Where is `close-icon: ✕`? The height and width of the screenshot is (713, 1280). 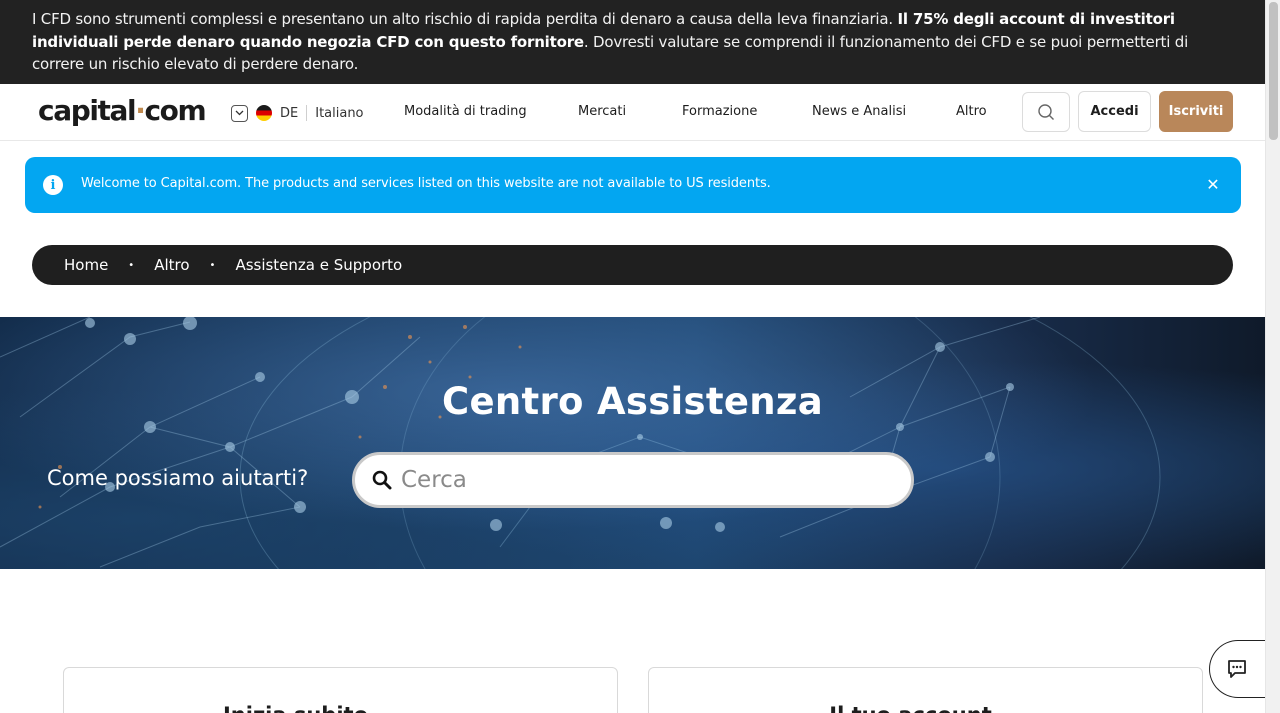 close-icon: ✕ is located at coordinates (1213, 184).